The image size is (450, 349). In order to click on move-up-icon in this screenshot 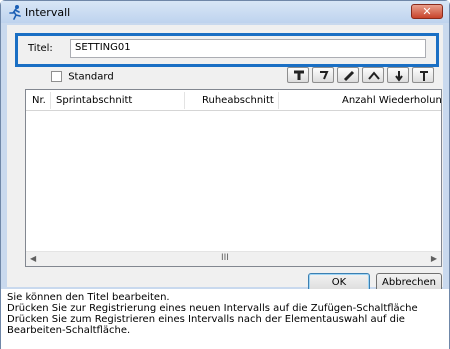, I will do `click(374, 75)`.